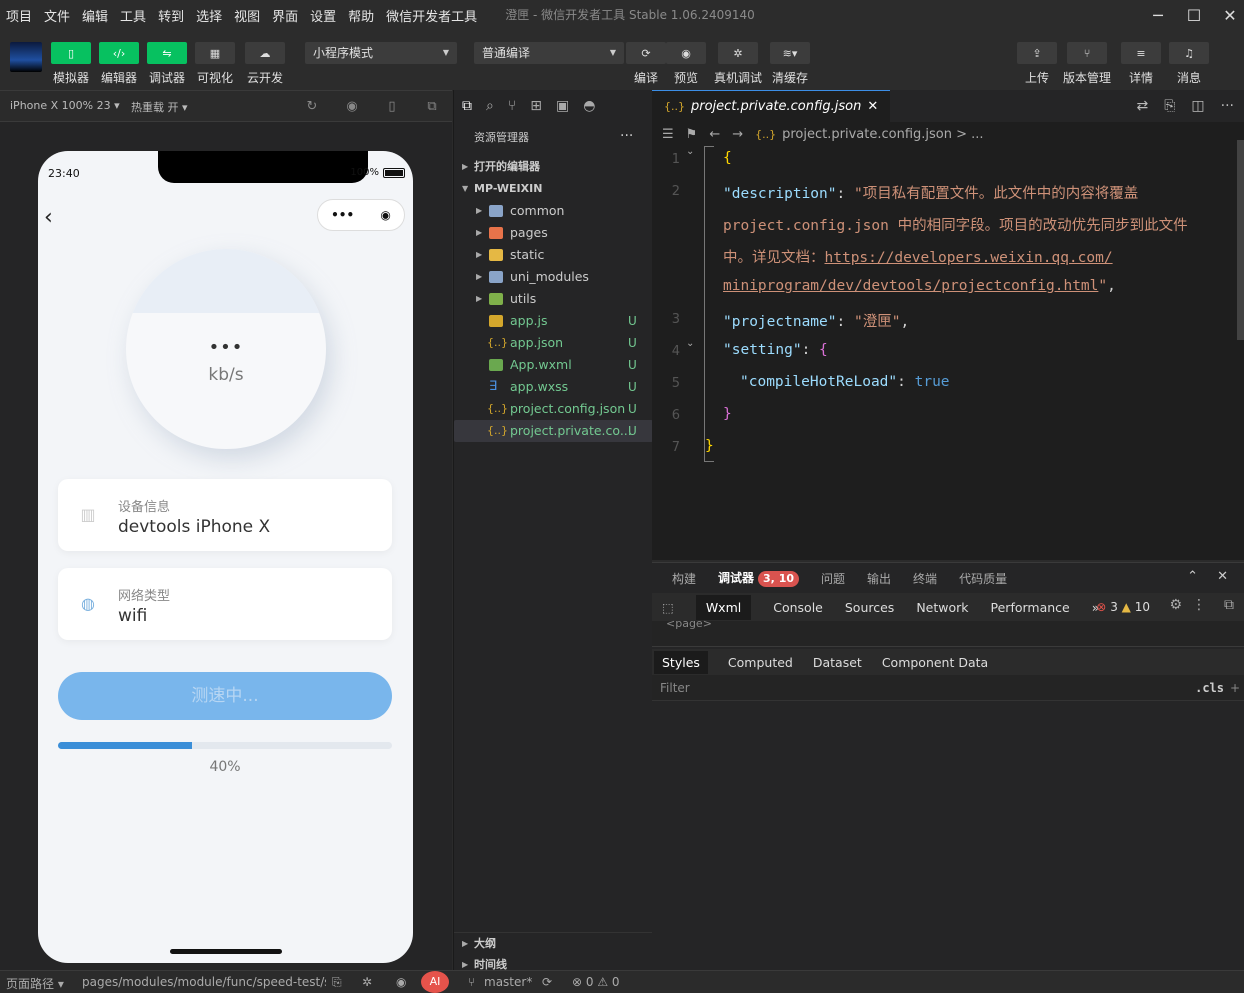  What do you see at coordinates (790, 64) in the screenshot?
I see `clear-cache-button: ≋▾ 清缓存` at bounding box center [790, 64].